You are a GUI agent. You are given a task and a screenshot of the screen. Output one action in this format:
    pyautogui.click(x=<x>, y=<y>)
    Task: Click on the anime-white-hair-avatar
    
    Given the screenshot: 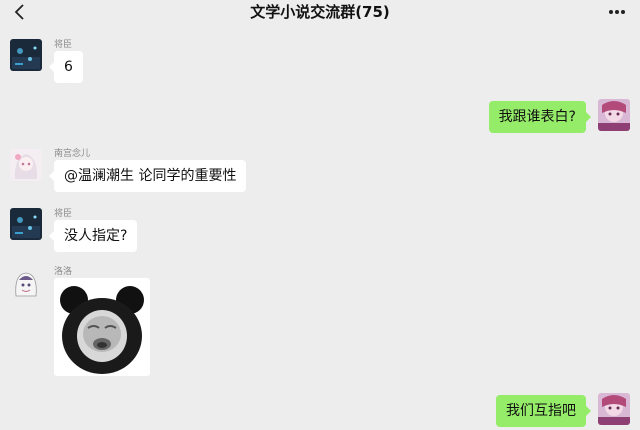 What is the action you would take?
    pyautogui.click(x=26, y=165)
    